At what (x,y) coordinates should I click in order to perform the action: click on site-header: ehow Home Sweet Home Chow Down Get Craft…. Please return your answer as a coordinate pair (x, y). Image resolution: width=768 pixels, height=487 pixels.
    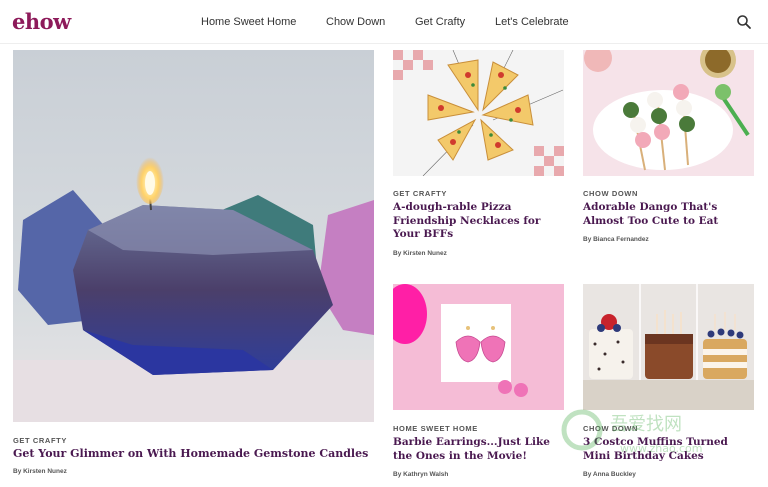
    Looking at the image, I should click on (384, 22).